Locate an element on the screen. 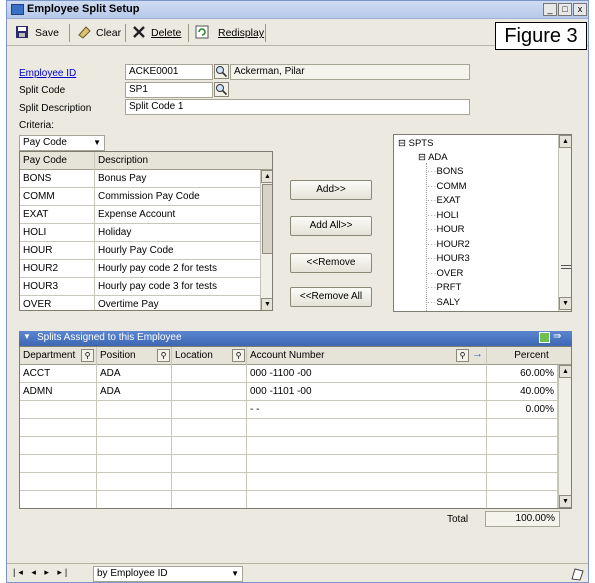  minimize-button: _ is located at coordinates (550, 9).